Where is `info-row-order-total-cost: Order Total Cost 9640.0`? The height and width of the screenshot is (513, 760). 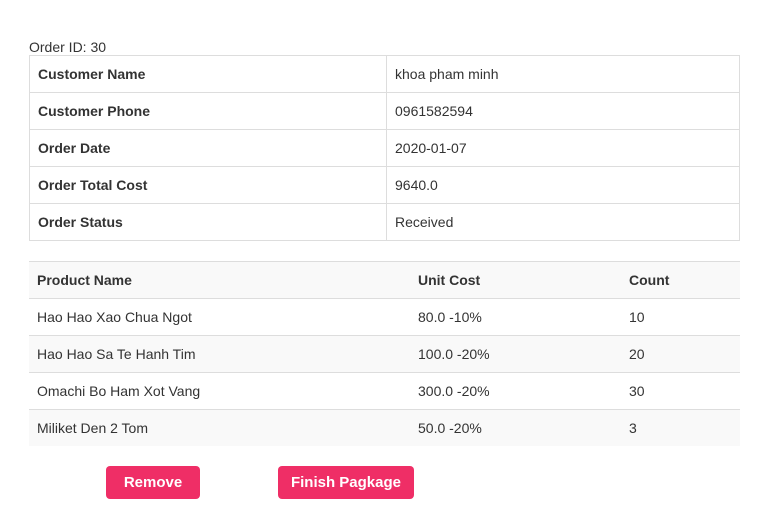
info-row-order-total-cost: Order Total Cost 9640.0 is located at coordinates (384, 185).